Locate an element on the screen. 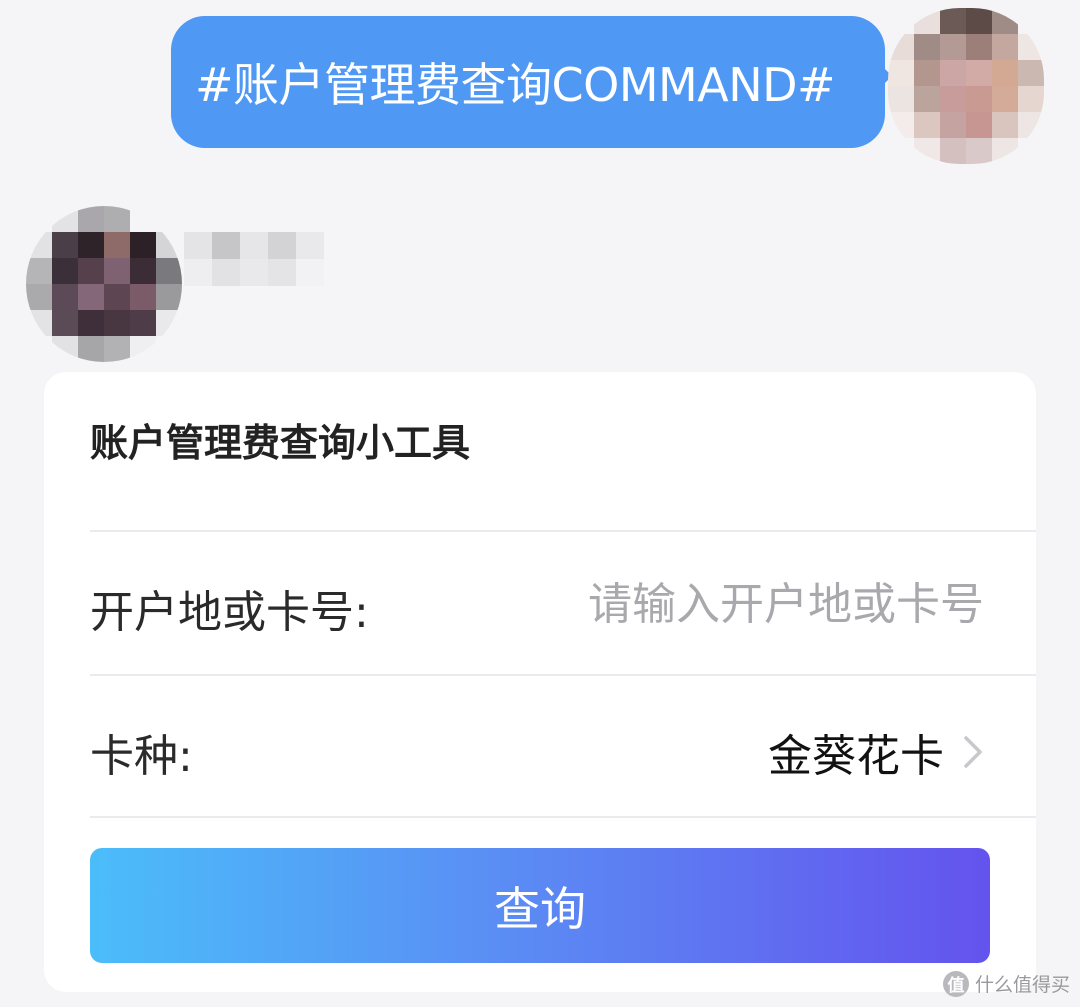 The width and height of the screenshot is (1080, 1007). bot-avatar is located at coordinates (104, 284).